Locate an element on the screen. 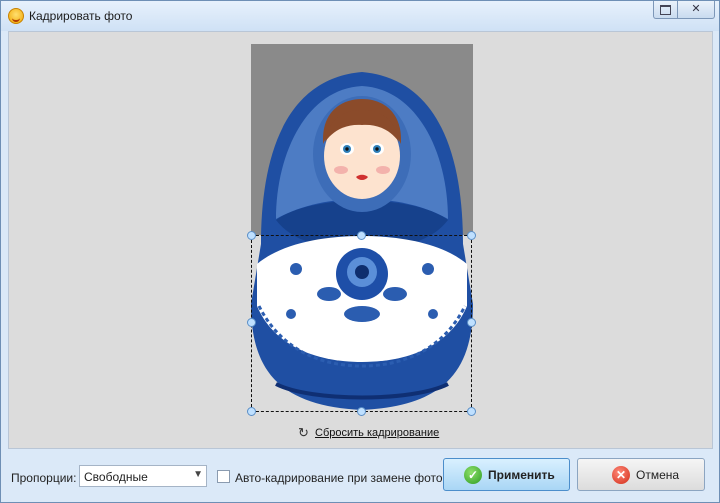  crop-handle-bottom-left is located at coordinates (251, 411).